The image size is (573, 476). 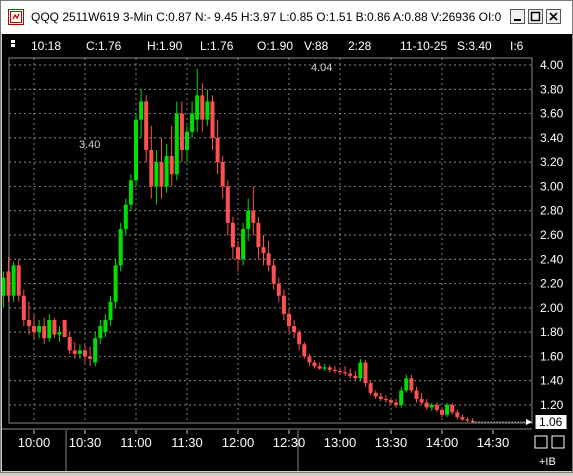 What do you see at coordinates (316, 46) in the screenshot?
I see `info-volume: V:88` at bounding box center [316, 46].